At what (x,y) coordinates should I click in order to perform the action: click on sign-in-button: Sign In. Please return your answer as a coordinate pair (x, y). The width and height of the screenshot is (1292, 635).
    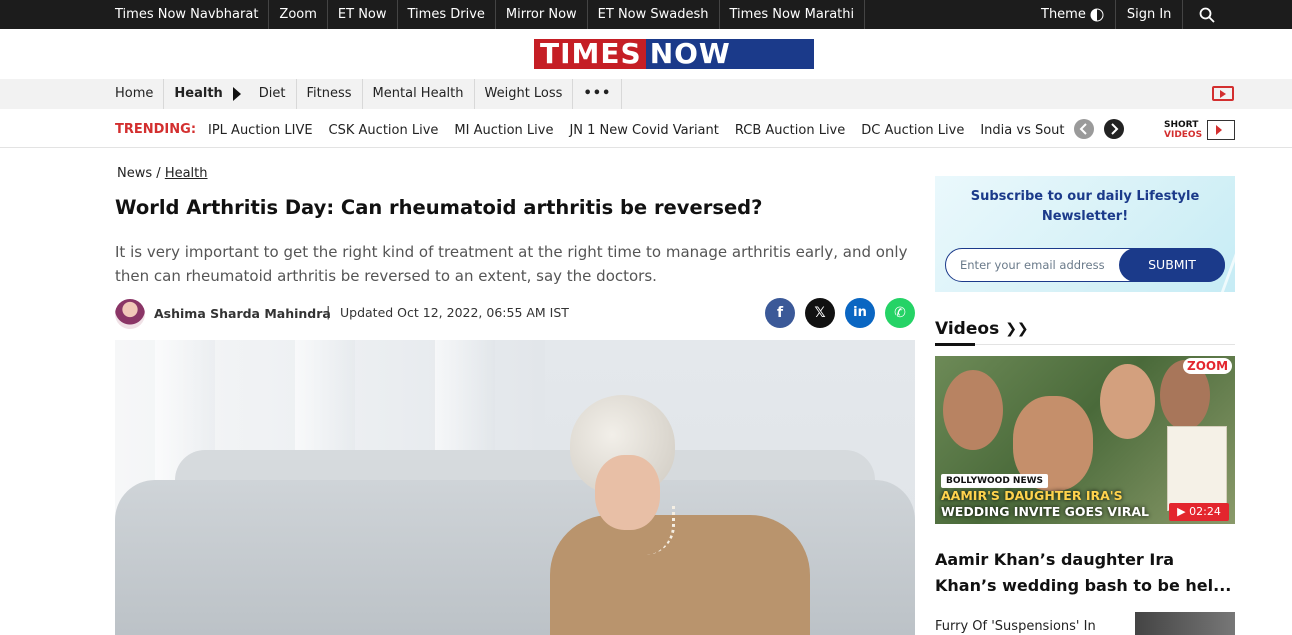
    Looking at the image, I should click on (1150, 14).